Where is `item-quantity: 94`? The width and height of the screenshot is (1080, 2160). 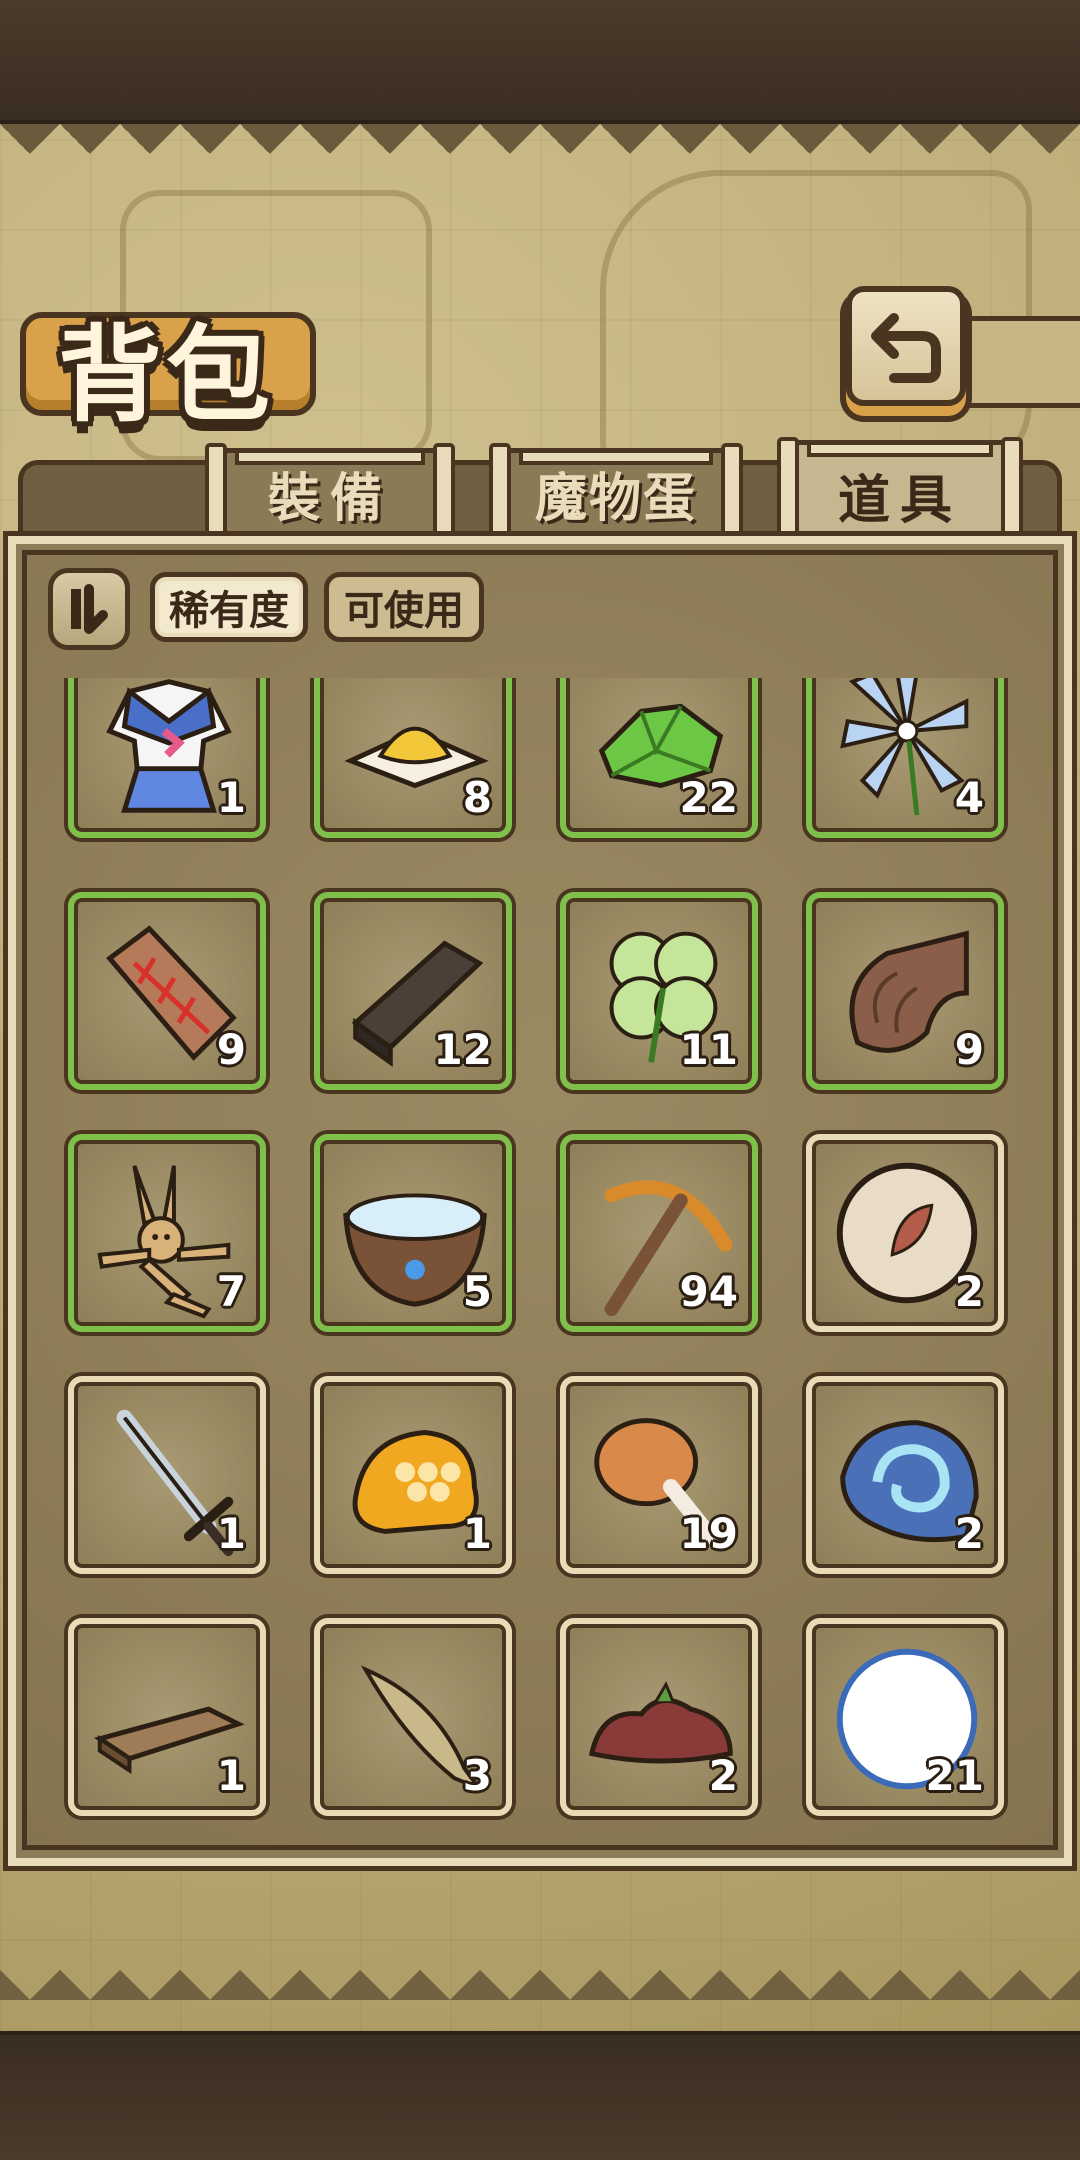 item-quantity: 94 is located at coordinates (708, 1291).